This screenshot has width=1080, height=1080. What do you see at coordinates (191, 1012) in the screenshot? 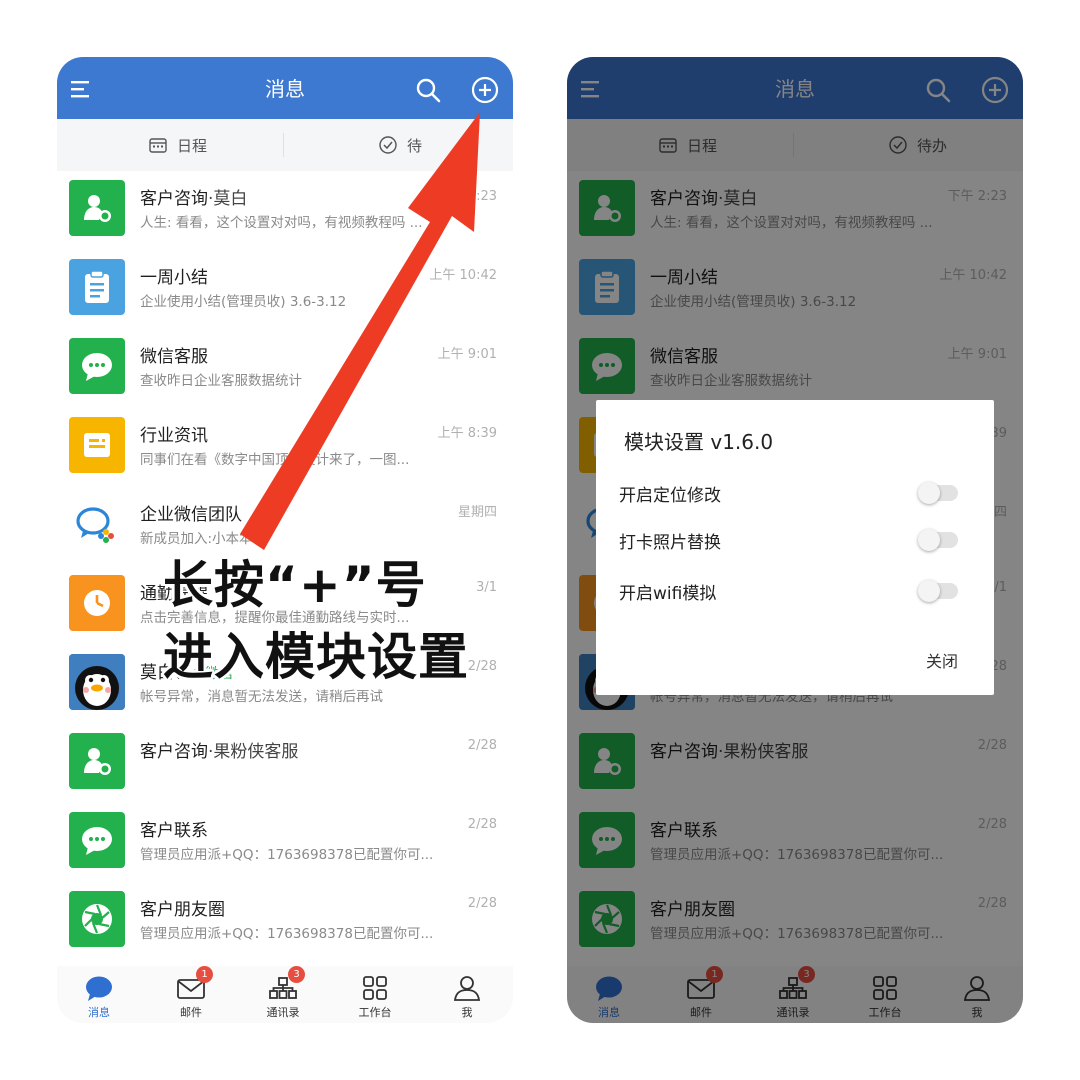
I see `tab-label: 邮件` at bounding box center [191, 1012].